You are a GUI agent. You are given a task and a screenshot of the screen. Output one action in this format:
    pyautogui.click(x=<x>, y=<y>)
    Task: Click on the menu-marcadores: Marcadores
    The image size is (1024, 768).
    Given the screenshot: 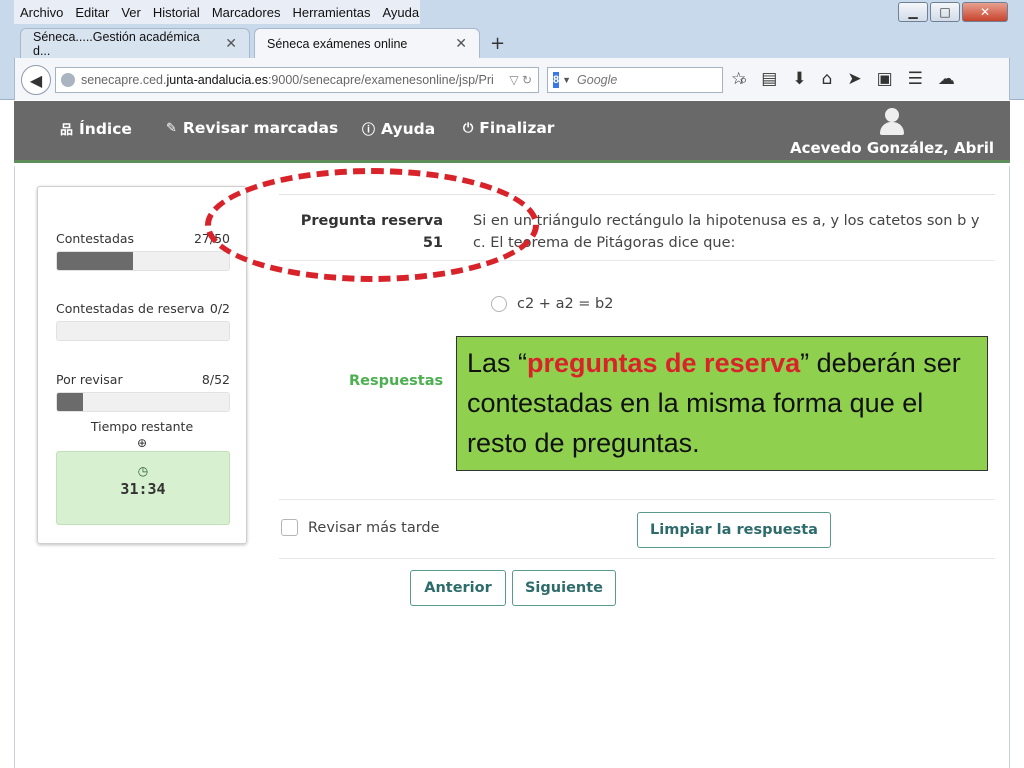 What is the action you would take?
    pyautogui.click(x=246, y=12)
    